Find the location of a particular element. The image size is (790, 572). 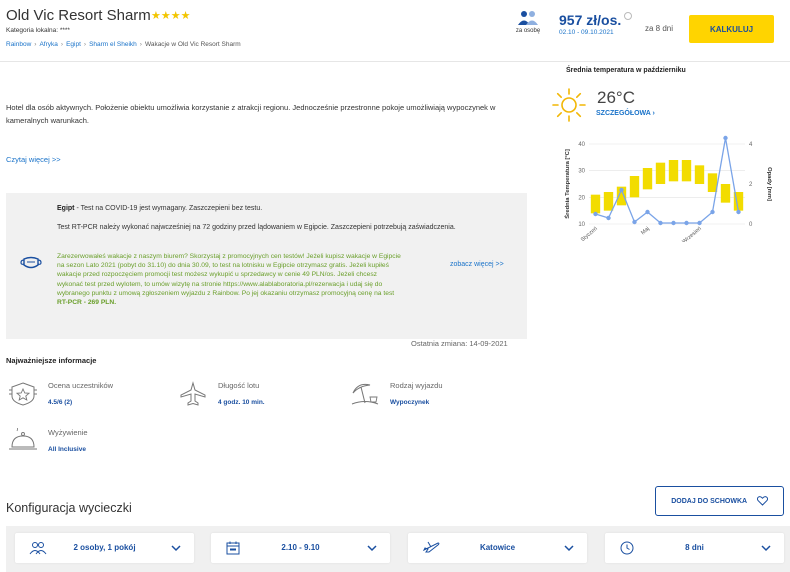

flight-length-label: Długość lotu is located at coordinates (239, 385).